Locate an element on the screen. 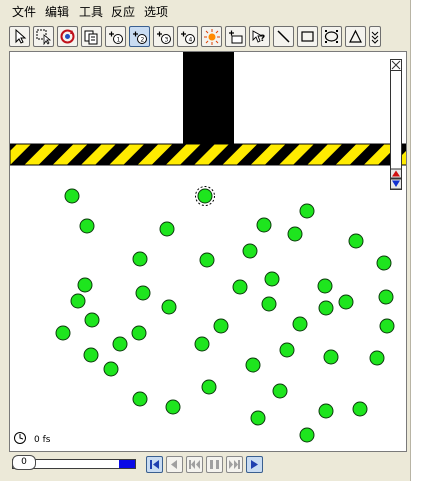  add-atom-3-icon: 3 is located at coordinates (164, 37).